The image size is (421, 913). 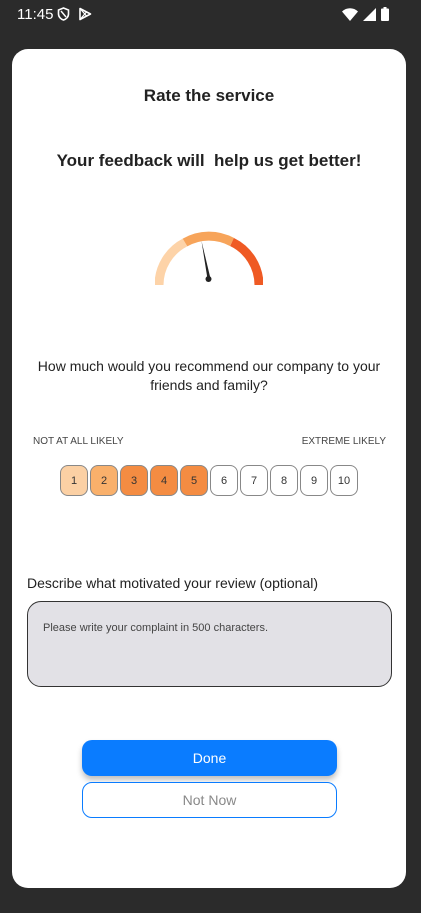 What do you see at coordinates (209, 800) in the screenshot?
I see `not-now-button: Not Now` at bounding box center [209, 800].